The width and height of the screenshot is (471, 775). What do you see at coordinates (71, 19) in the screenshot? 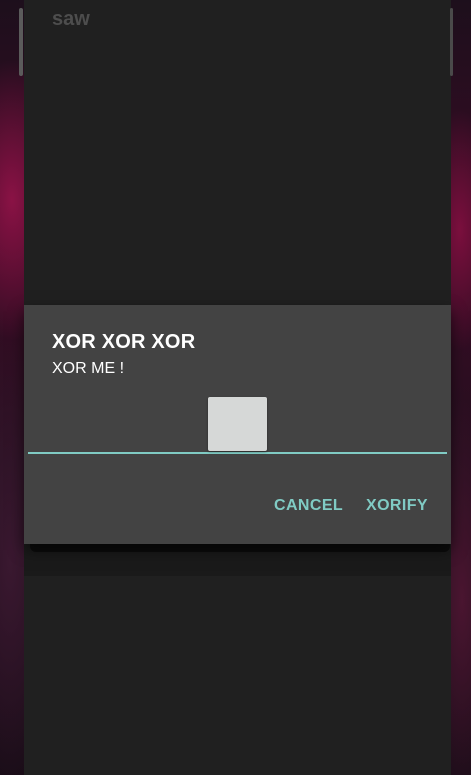
I see `background-app-title: saw` at bounding box center [71, 19].